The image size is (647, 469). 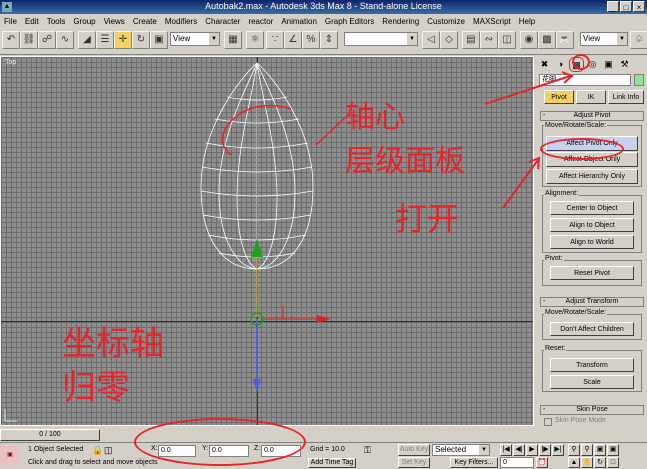 What do you see at coordinates (87, 40) in the screenshot?
I see `select-object-icon: ◢` at bounding box center [87, 40].